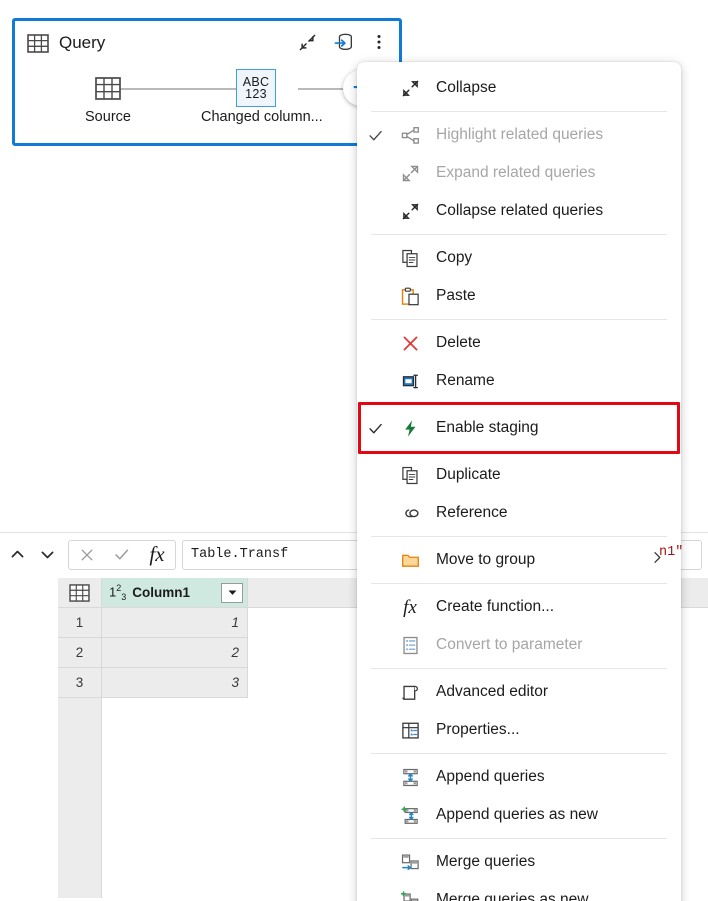 This screenshot has width=708, height=901. Describe the element at coordinates (80, 683) in the screenshot. I see `row-number: 3` at that location.